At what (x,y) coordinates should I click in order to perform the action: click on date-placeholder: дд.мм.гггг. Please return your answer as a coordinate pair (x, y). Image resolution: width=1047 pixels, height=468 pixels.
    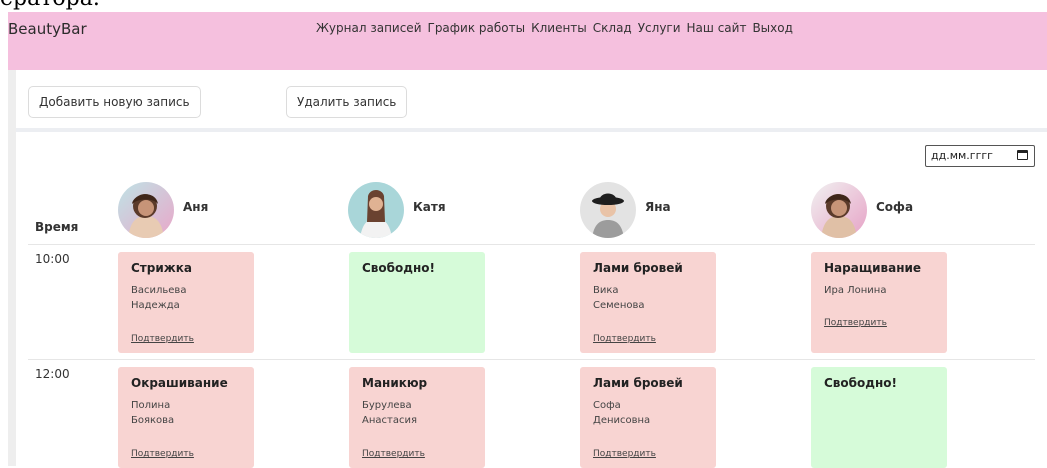
    Looking at the image, I should click on (962, 155).